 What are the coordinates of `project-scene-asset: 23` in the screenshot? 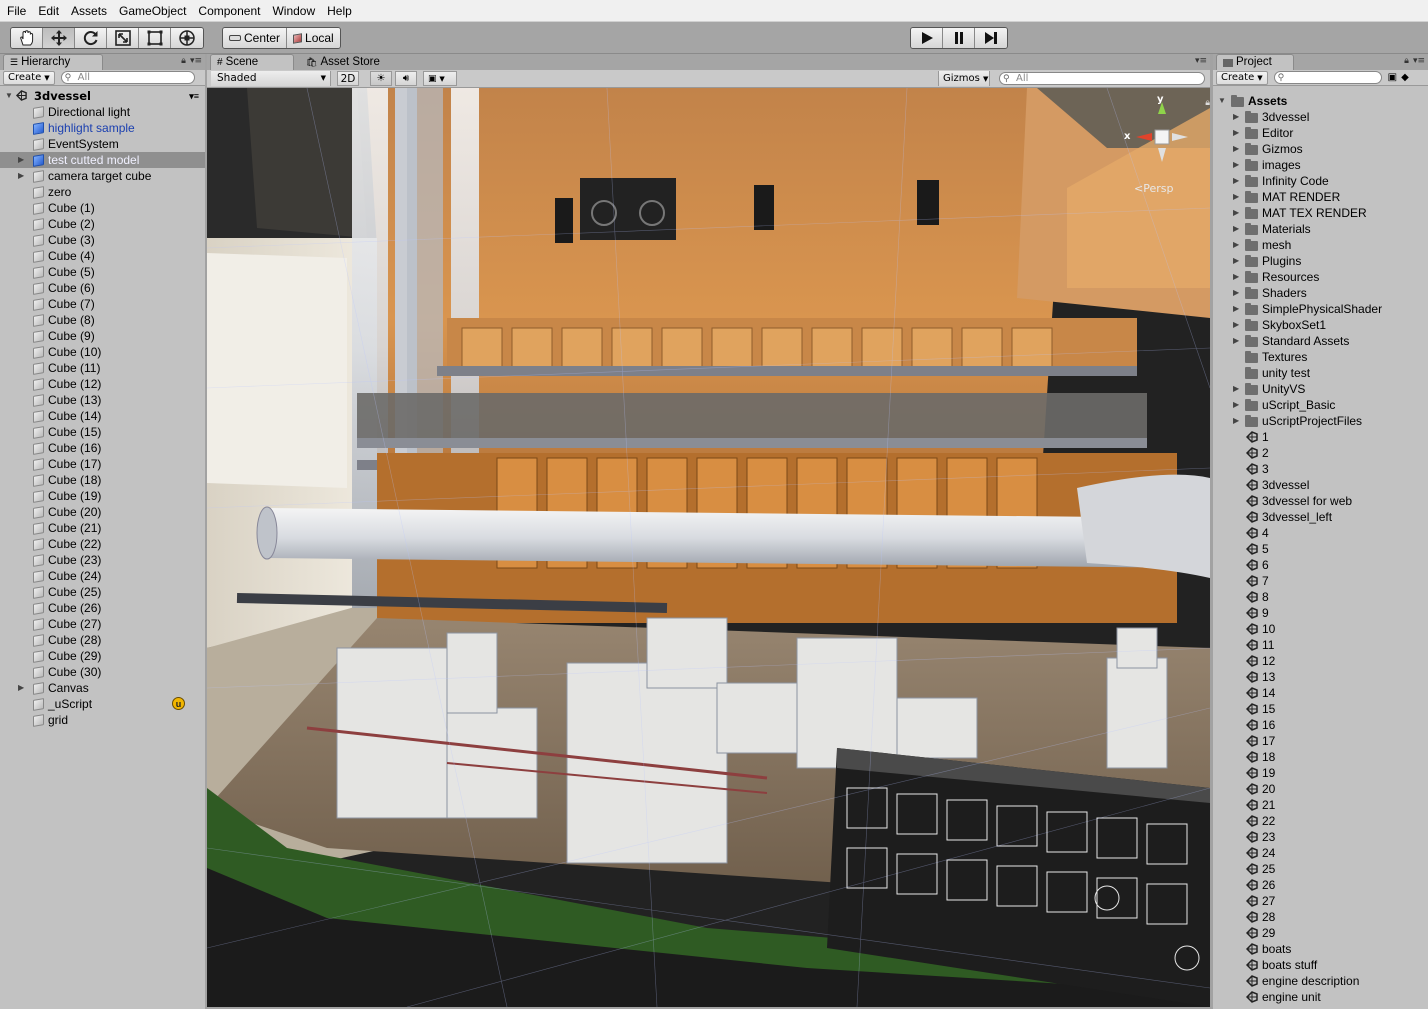 It's located at (1320, 837).